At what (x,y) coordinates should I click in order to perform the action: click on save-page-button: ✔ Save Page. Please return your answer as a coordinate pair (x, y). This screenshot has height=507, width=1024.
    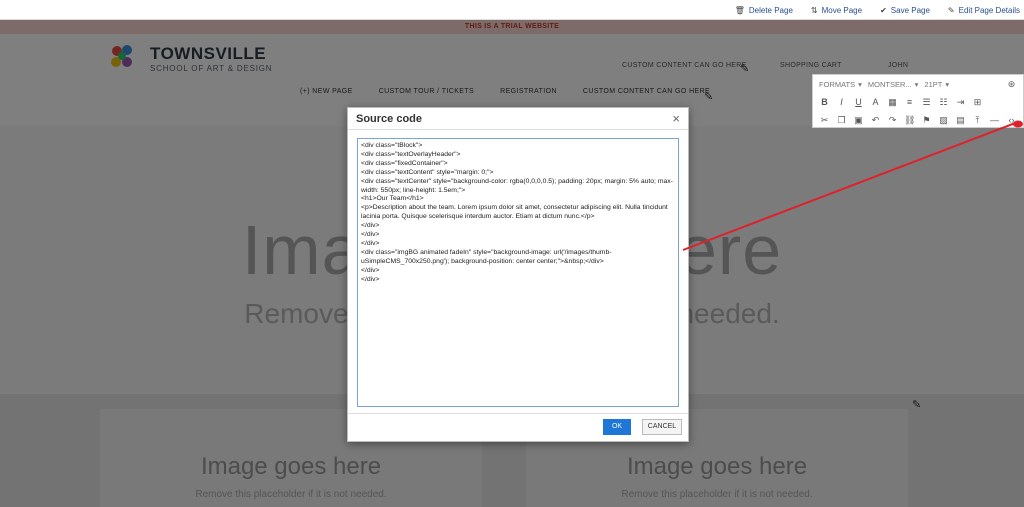
    Looking at the image, I should click on (905, 10).